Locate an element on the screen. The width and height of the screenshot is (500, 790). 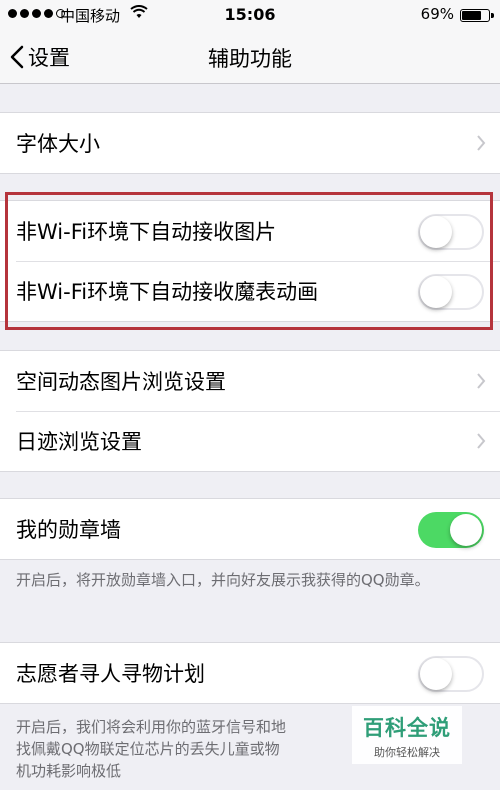
battery-percent: 69% is located at coordinates (437, 14).